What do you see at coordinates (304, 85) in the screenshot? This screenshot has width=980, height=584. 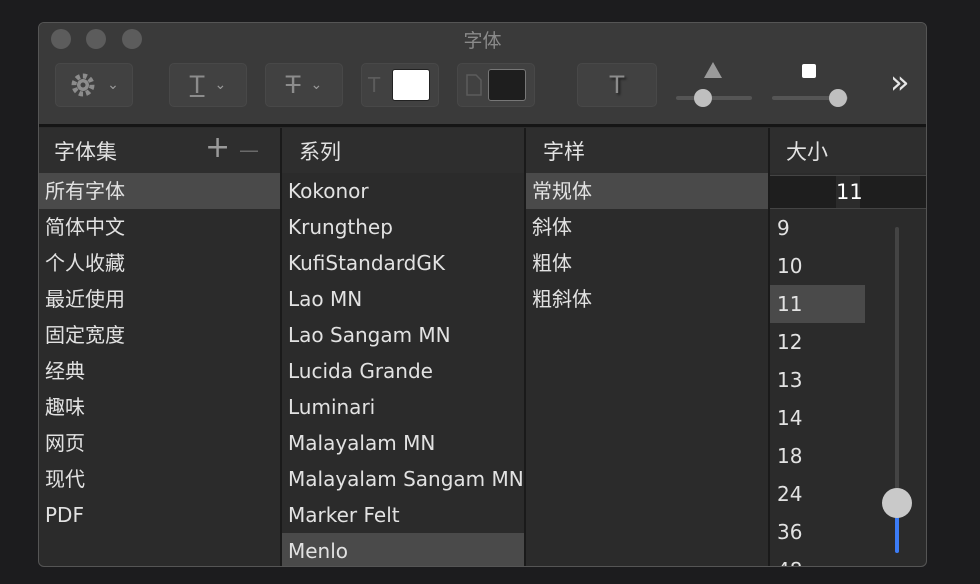 I see `strikethrough-menu-button: T ⌄` at bounding box center [304, 85].